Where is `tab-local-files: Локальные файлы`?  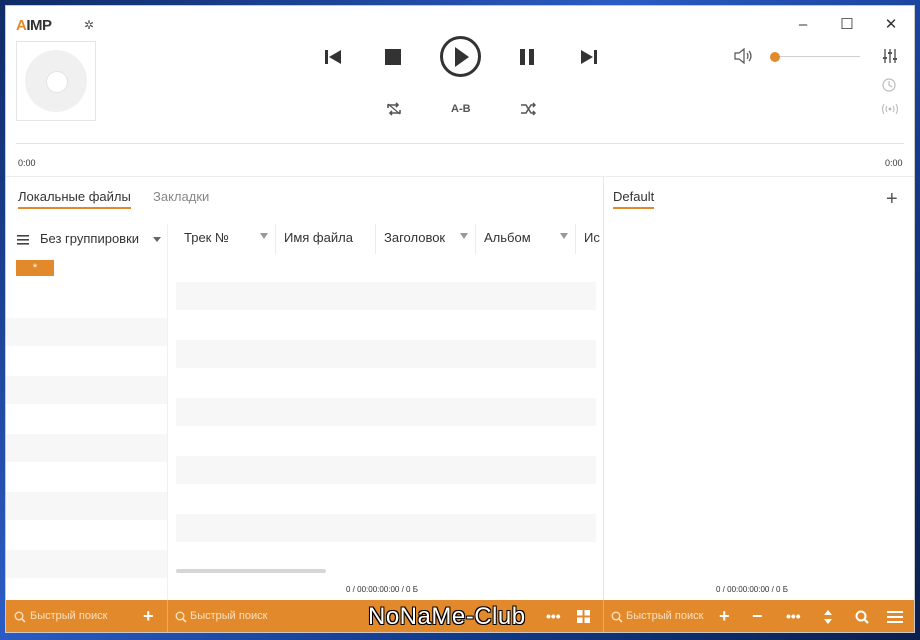
tab-local-files: Локальные файлы is located at coordinates (74, 199).